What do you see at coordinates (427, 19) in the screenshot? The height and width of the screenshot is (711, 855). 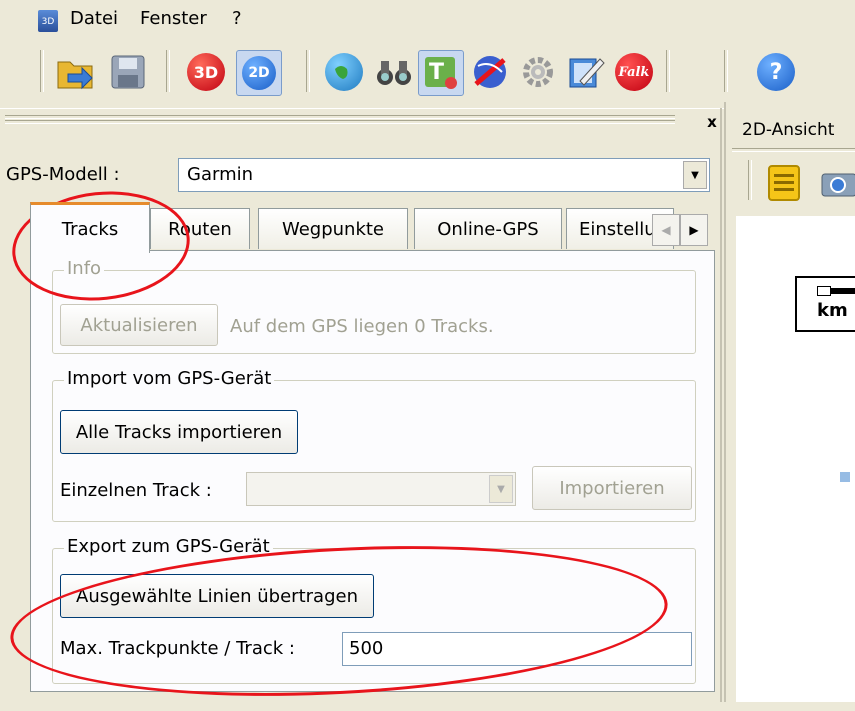 I see `menubar: 3D Datei Fenster ?` at bounding box center [427, 19].